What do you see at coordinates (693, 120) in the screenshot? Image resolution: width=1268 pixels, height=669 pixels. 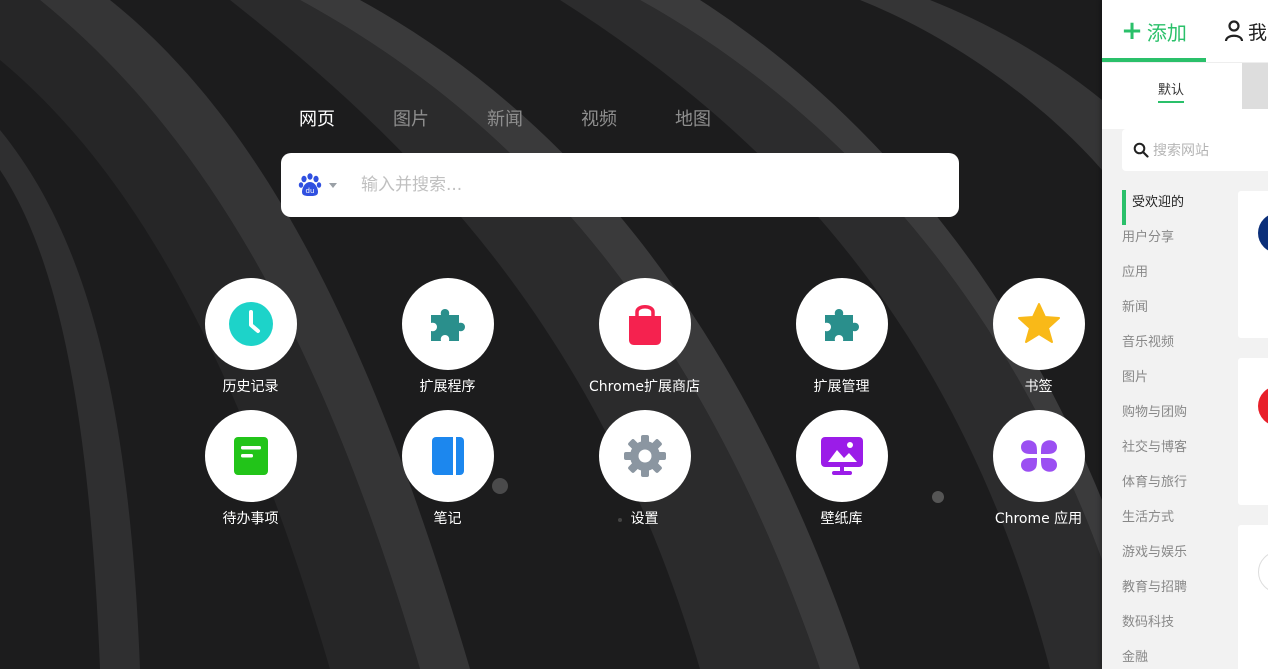 I see `tab-map: 地图` at bounding box center [693, 120].